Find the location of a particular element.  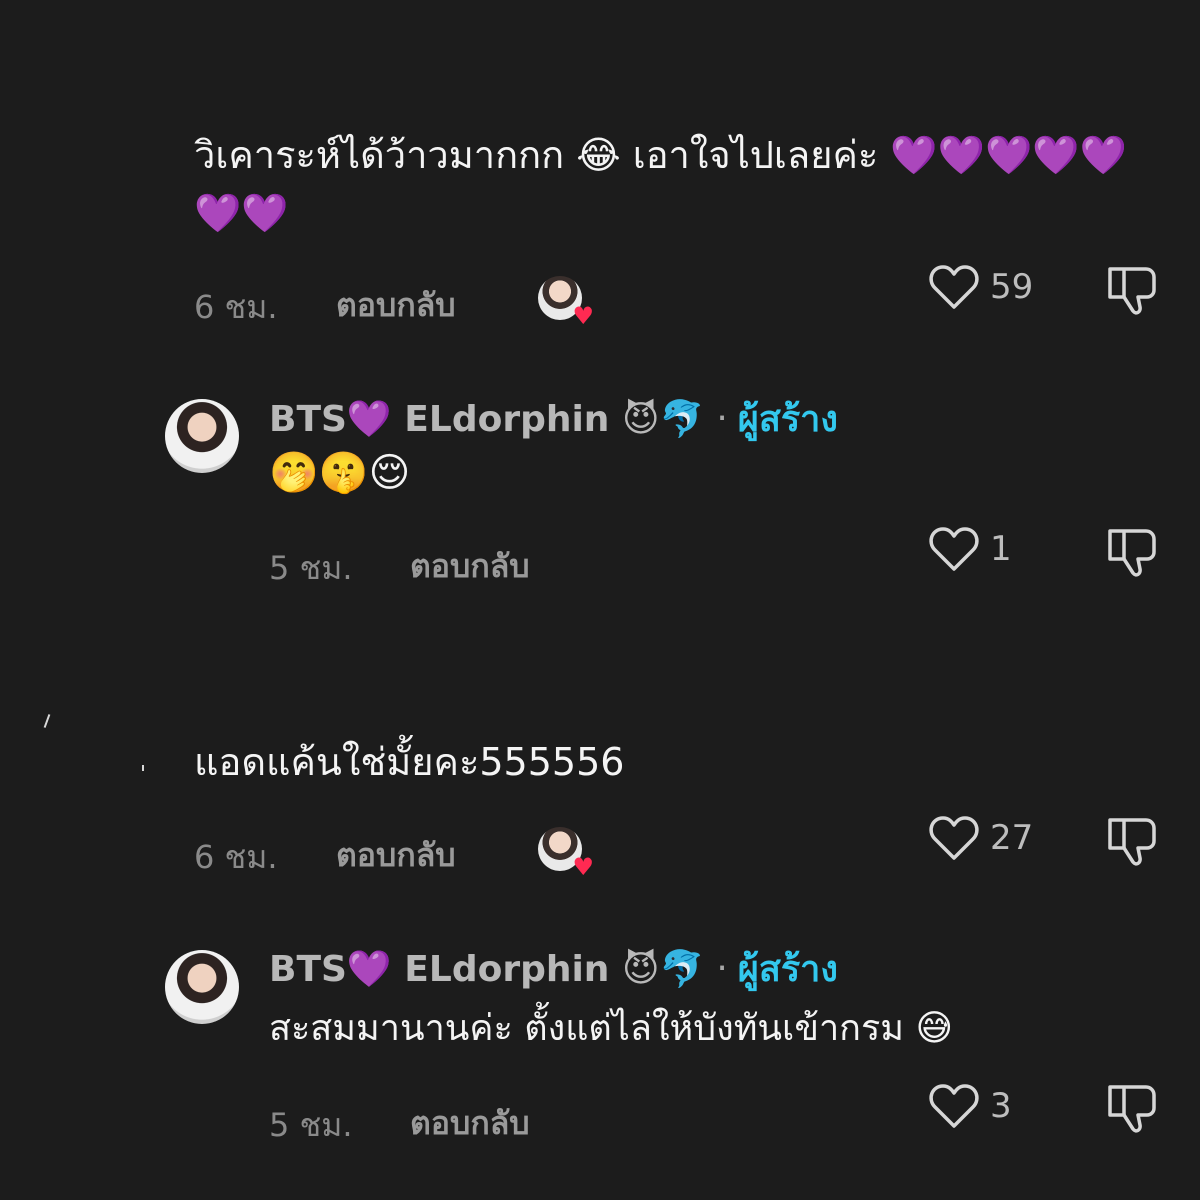

reply-text: 🤭🤫😌 is located at coordinates (340, 473).